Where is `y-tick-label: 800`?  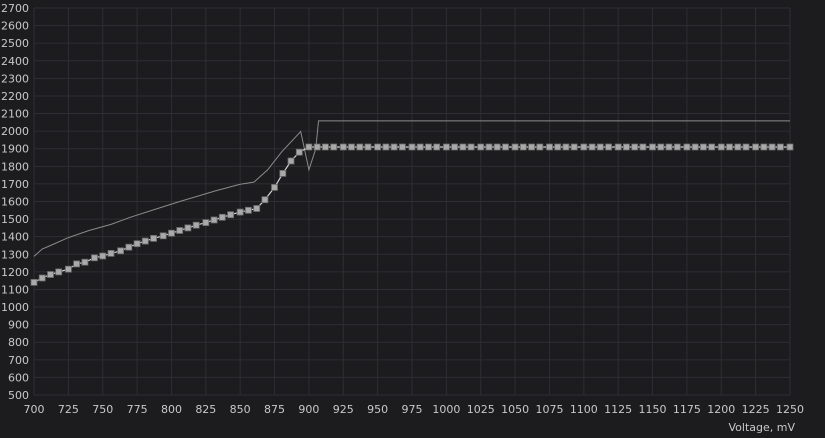 y-tick-label: 800 is located at coordinates (18, 342).